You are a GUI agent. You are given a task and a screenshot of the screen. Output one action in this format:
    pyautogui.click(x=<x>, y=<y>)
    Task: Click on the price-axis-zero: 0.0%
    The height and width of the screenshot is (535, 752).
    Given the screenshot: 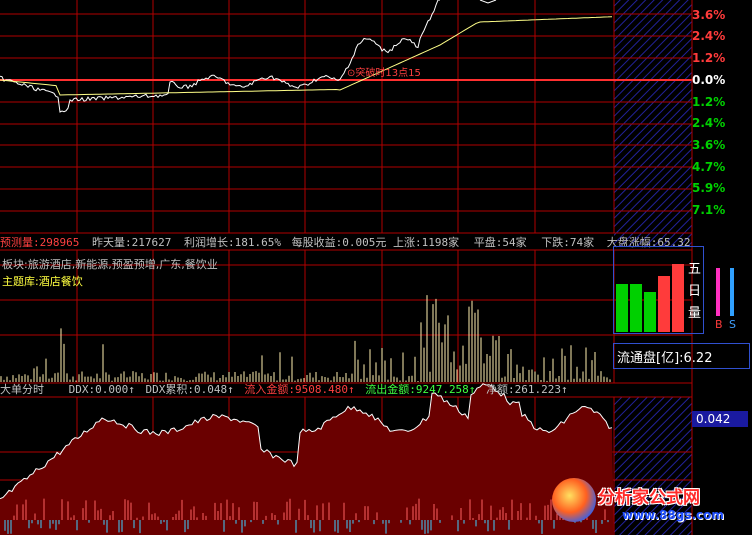 What is the action you would take?
    pyautogui.click(x=709, y=80)
    